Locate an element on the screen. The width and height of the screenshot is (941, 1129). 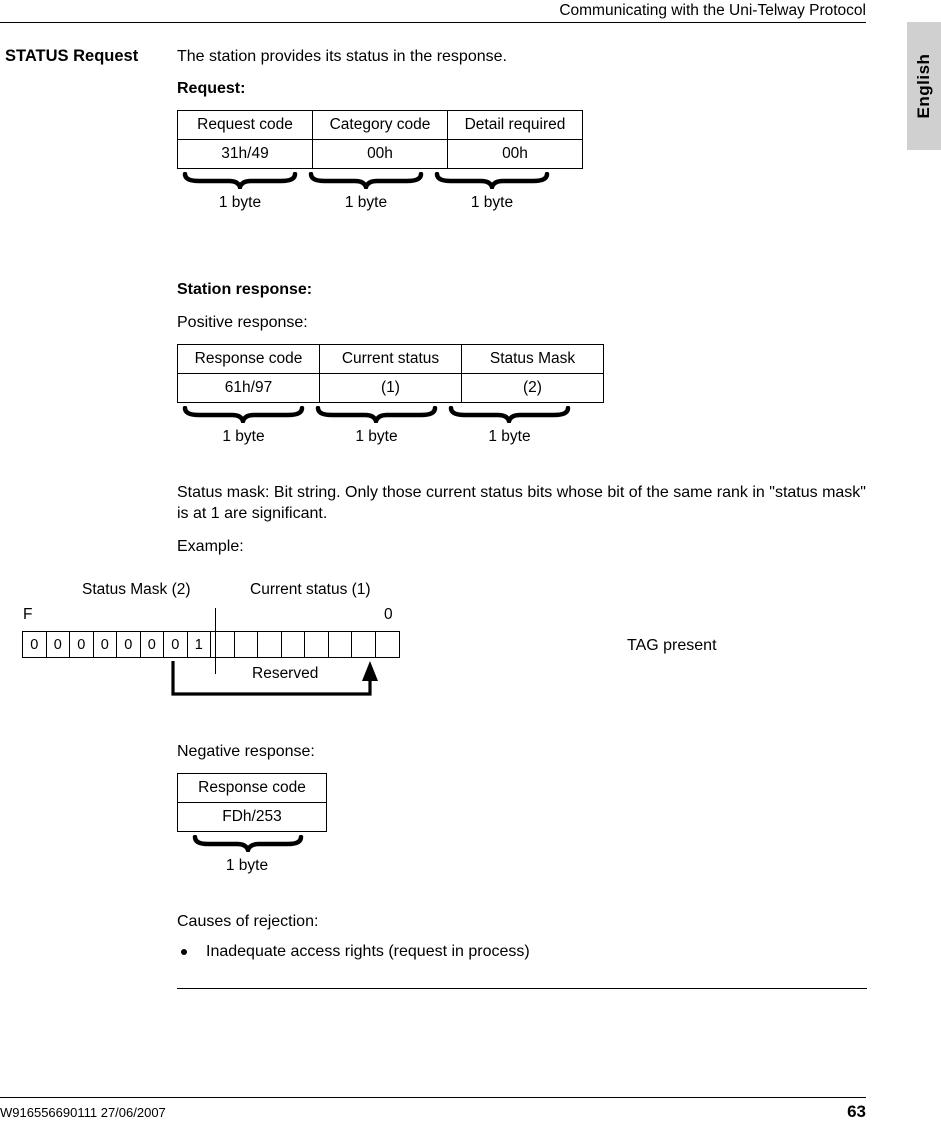
request-heading: Request: is located at coordinates (211, 88).